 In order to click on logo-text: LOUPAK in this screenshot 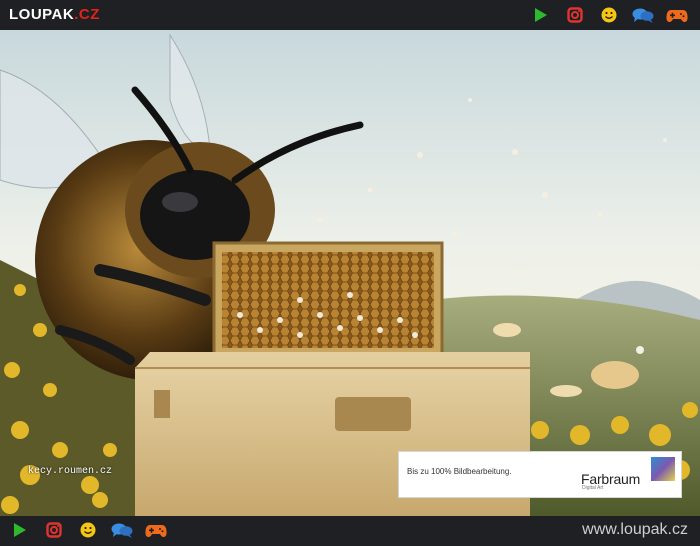, I will do `click(42, 14)`.